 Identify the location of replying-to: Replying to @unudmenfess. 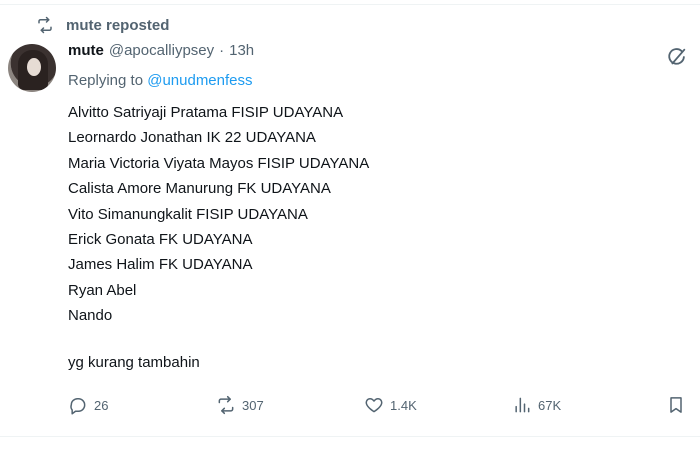
(160, 80).